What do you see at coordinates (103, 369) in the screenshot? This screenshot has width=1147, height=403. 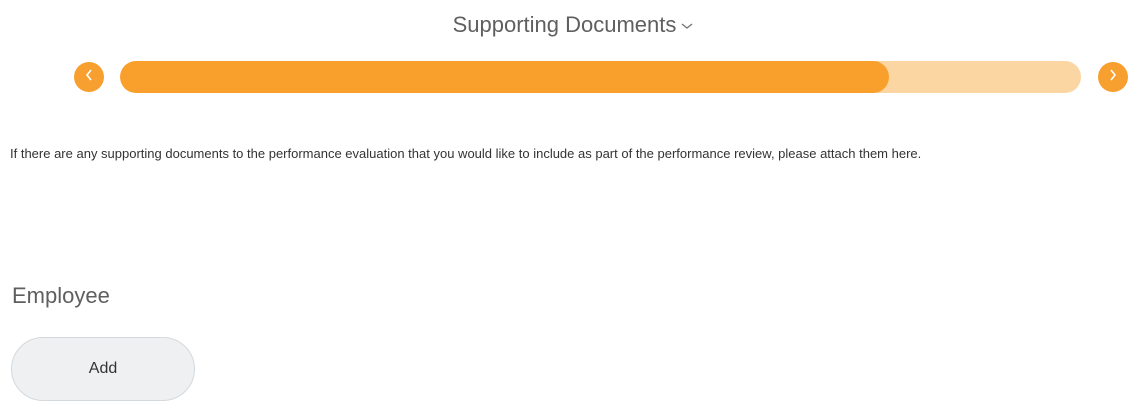 I see `add-button: Add` at bounding box center [103, 369].